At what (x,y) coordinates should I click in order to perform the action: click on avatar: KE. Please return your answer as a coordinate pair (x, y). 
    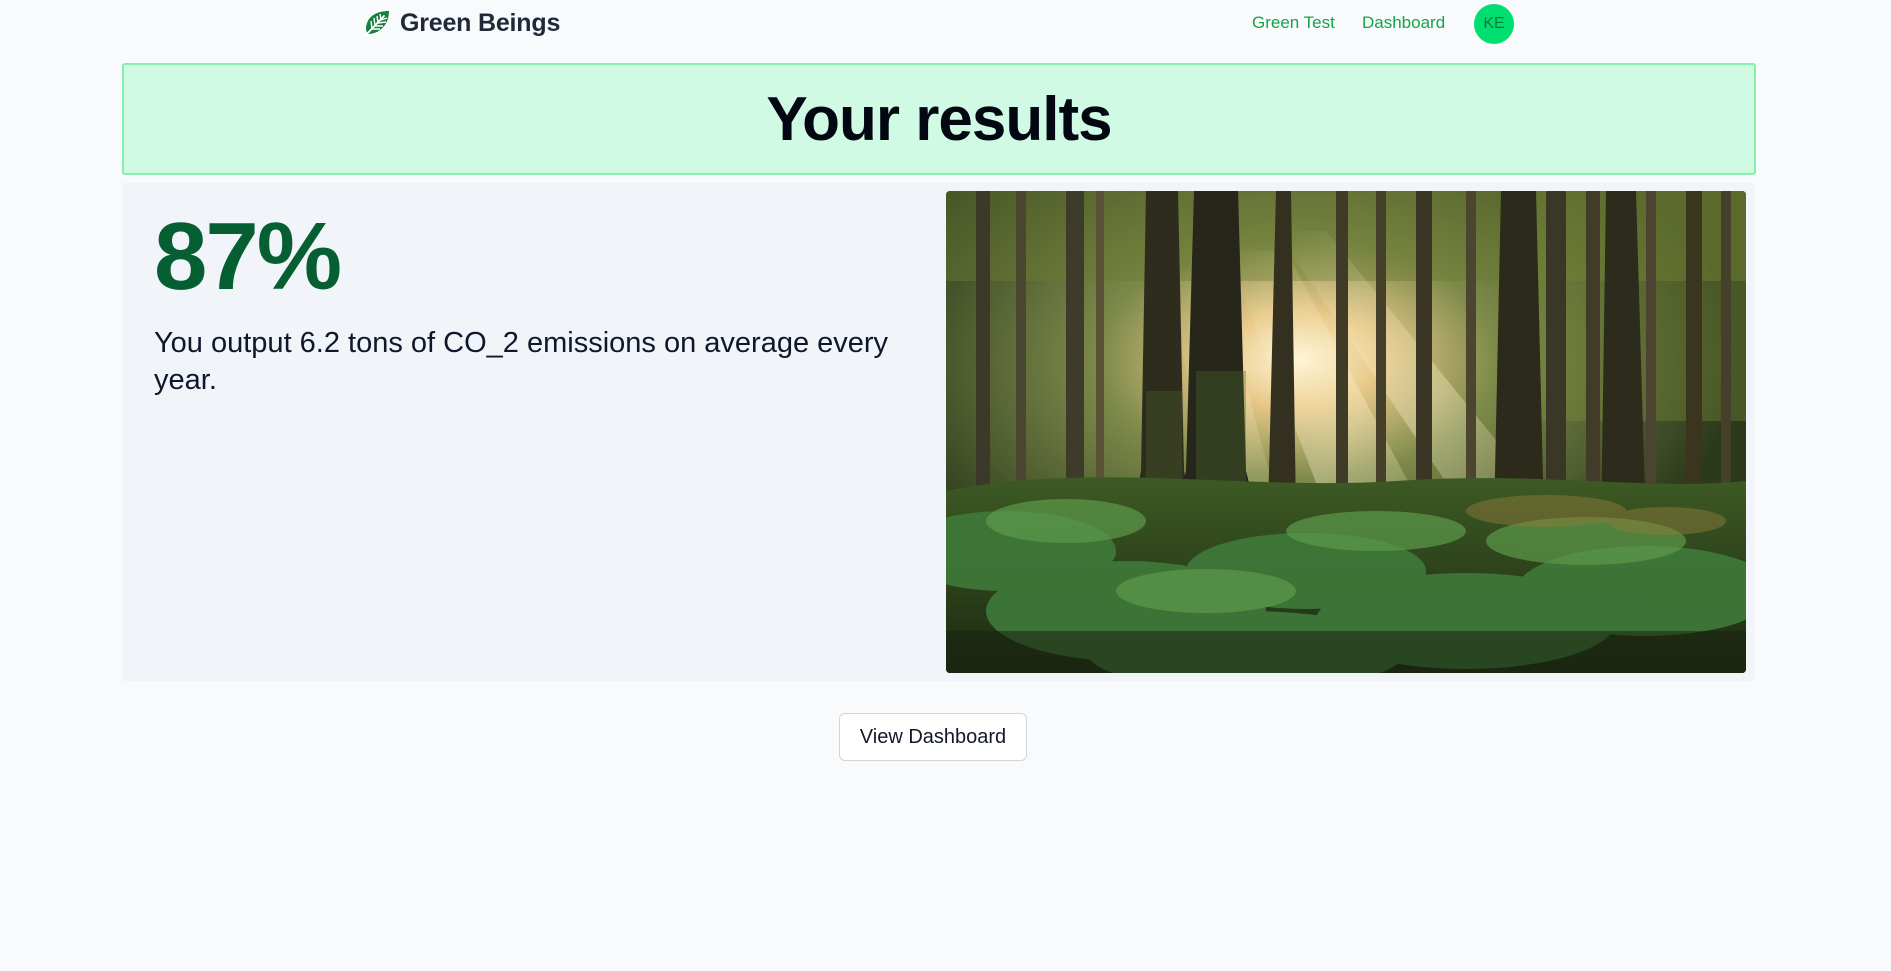
    Looking at the image, I should click on (1494, 24).